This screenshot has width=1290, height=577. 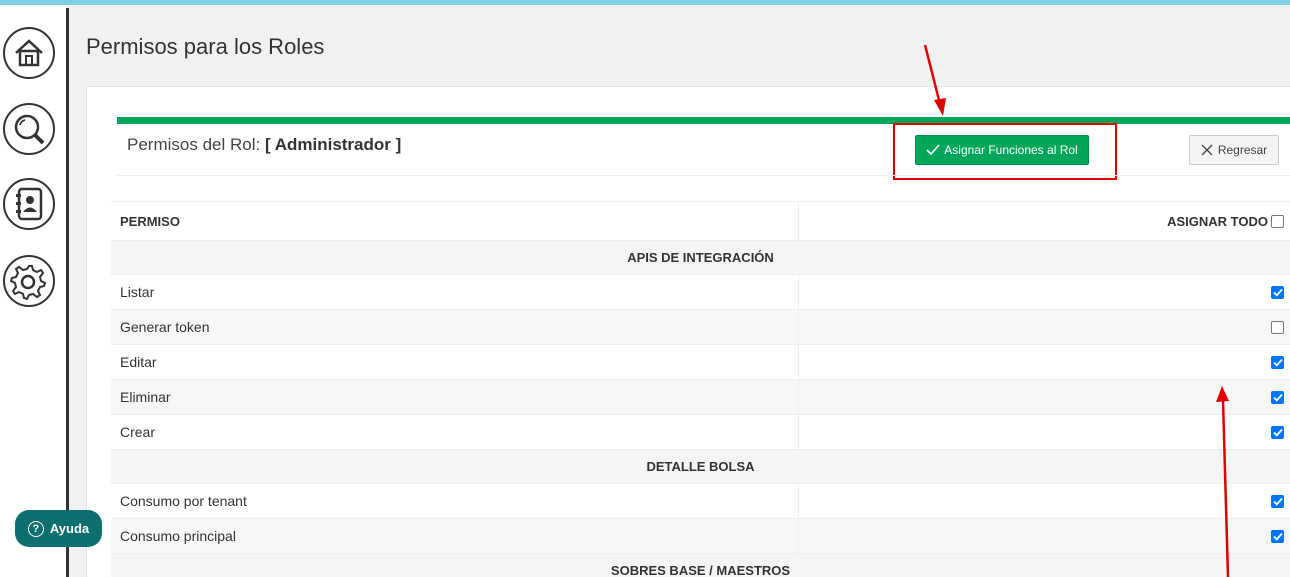 I want to click on section-header-detalle-bolsa: DETALLE BOLSA, so click(x=700, y=467).